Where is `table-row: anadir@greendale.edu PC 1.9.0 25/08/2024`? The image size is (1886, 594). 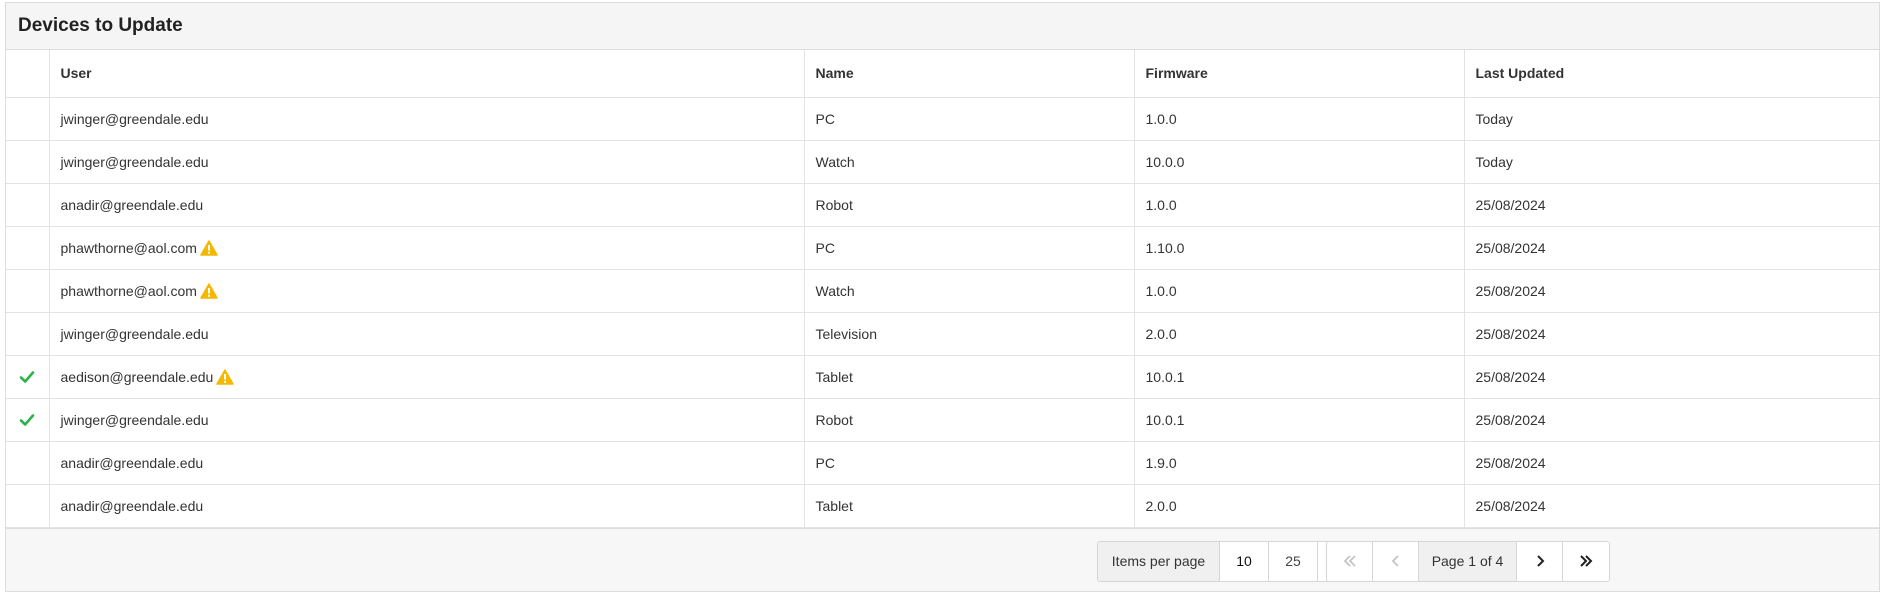
table-row: anadir@greendale.edu PC 1.9.0 25/08/2024 is located at coordinates (942, 463).